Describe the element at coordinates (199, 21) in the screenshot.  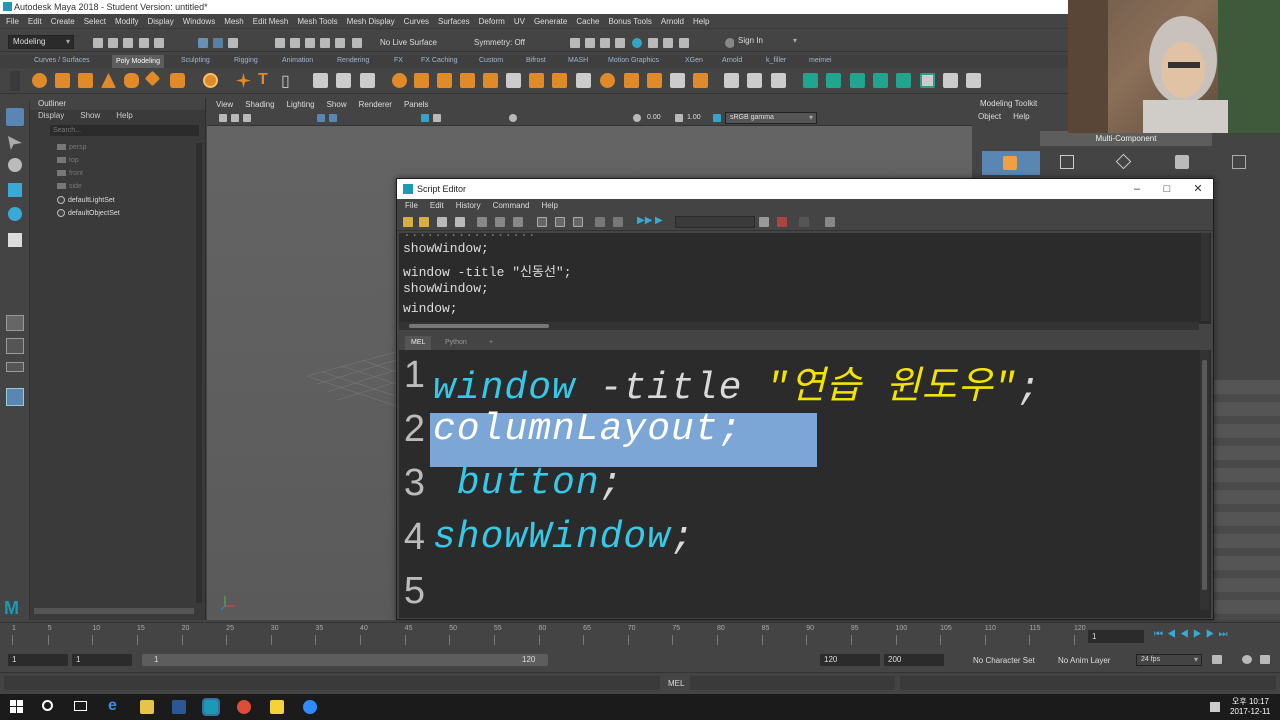
I see `menu-windows: Windows` at that location.